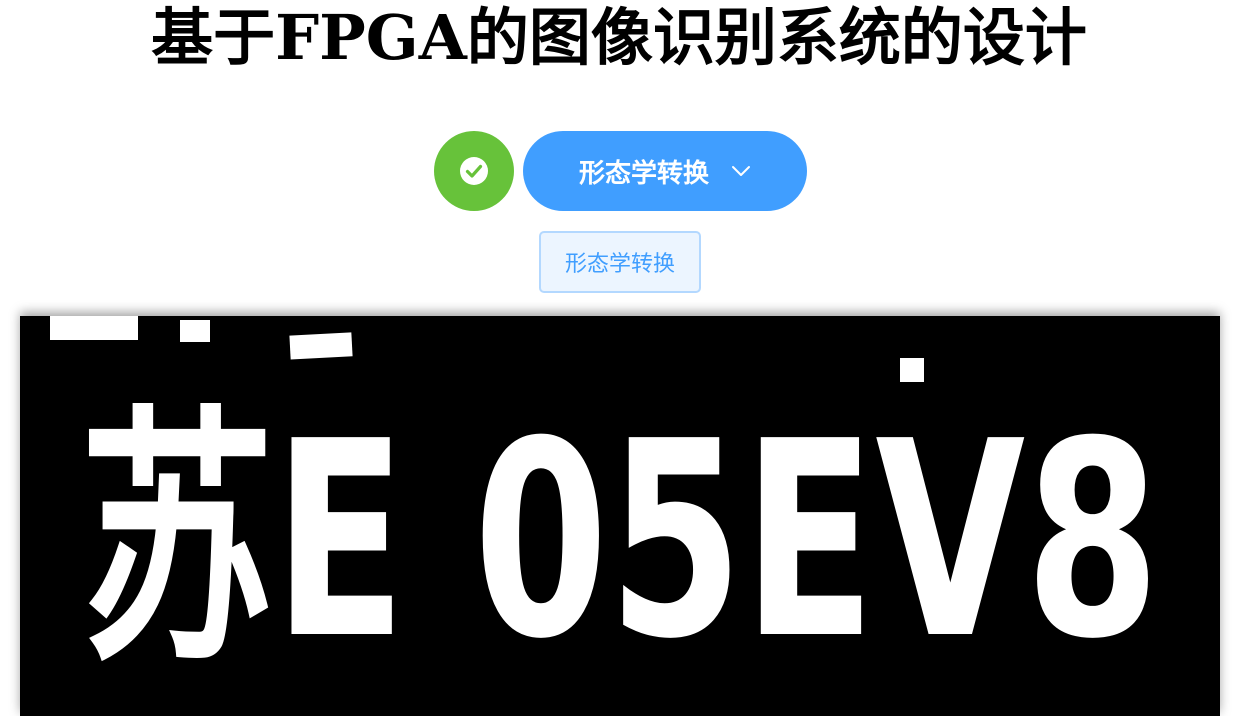 The height and width of the screenshot is (716, 1238). I want to click on chevron-down-icon, so click(741, 171).